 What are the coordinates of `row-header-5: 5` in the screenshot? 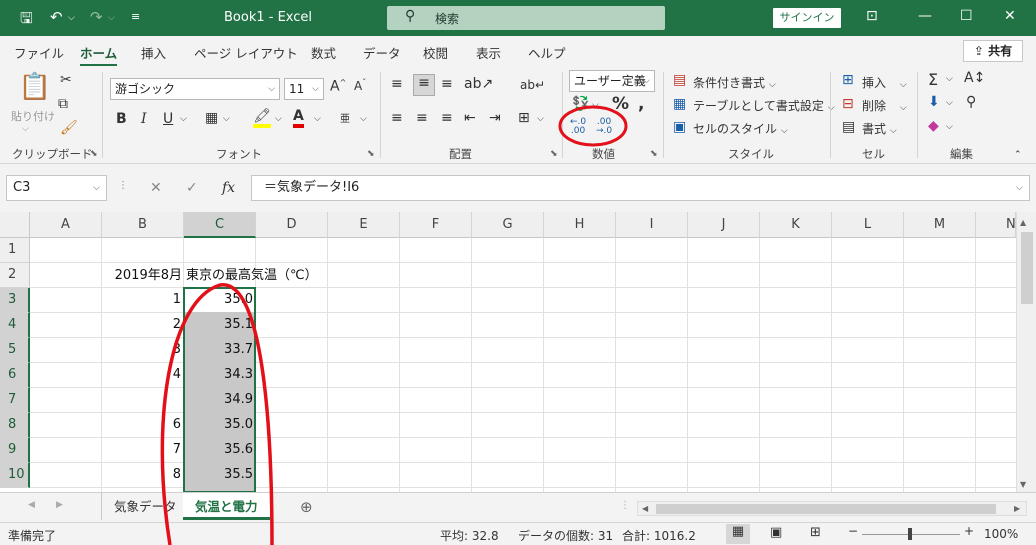 It's located at (15, 350).